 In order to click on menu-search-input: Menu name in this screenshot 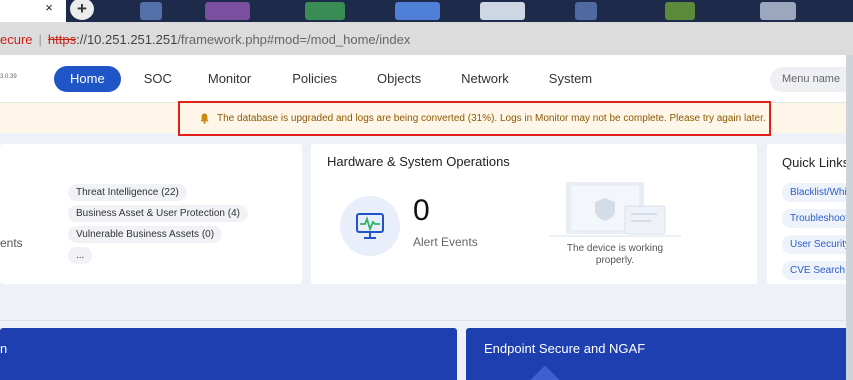, I will do `click(811, 79)`.